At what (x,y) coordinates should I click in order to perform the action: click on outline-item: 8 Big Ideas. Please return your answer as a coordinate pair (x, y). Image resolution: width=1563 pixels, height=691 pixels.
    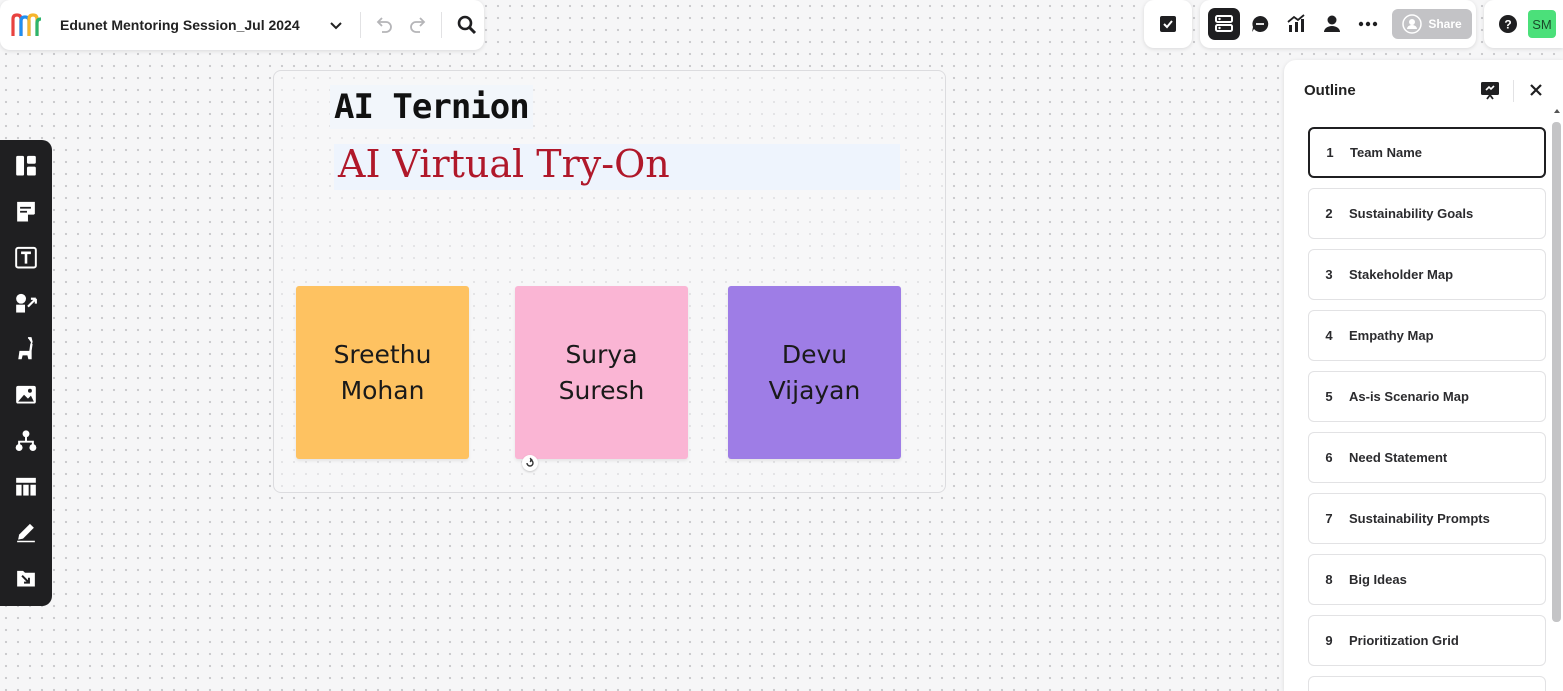
    Looking at the image, I should click on (1427, 579).